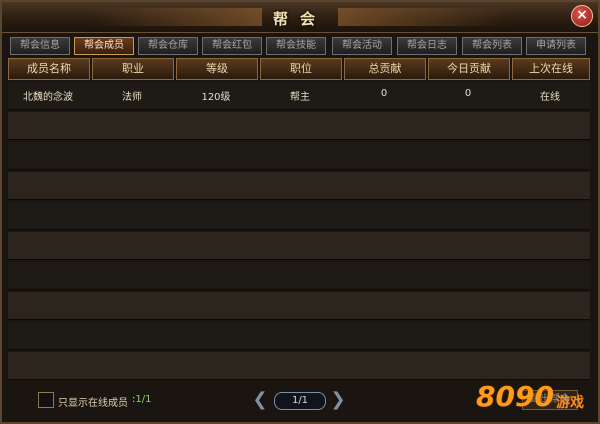  I want to click on brand-number: 8090, so click(515, 396).